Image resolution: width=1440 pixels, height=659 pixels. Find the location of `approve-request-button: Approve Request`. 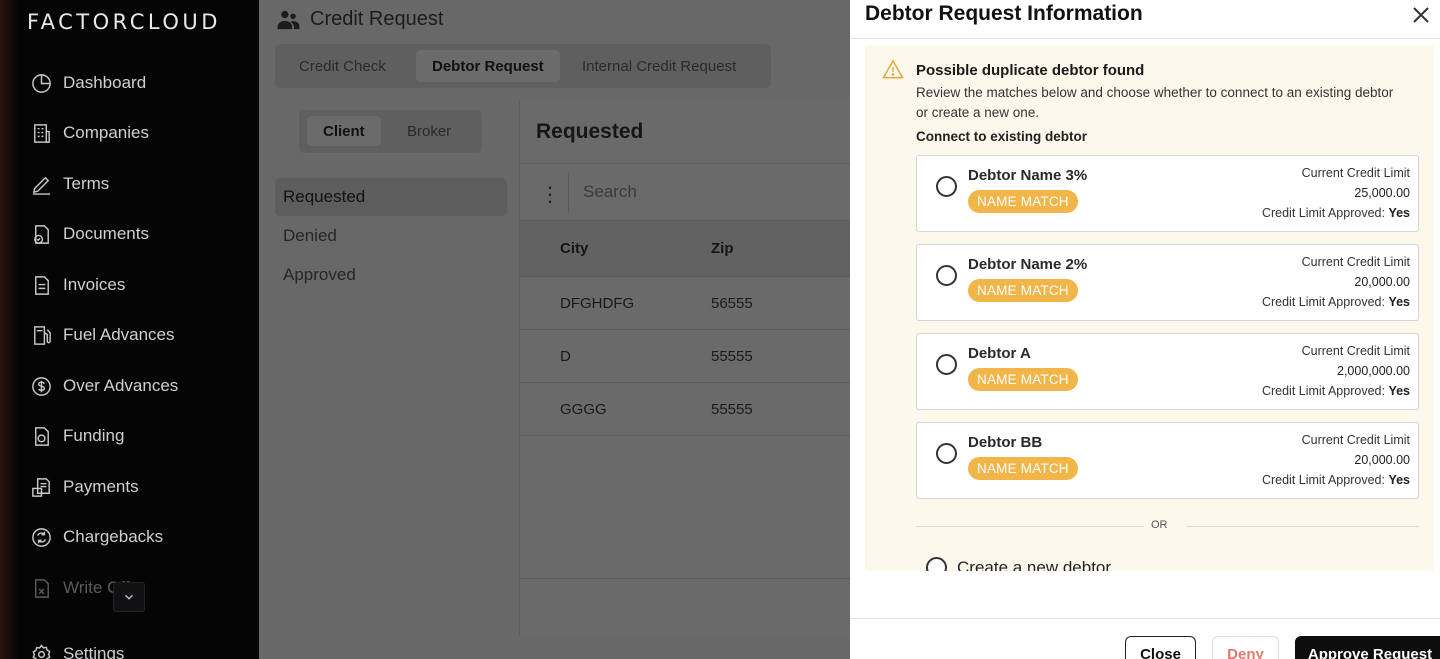

approve-request-button: Approve Request is located at coordinates (1367, 647).